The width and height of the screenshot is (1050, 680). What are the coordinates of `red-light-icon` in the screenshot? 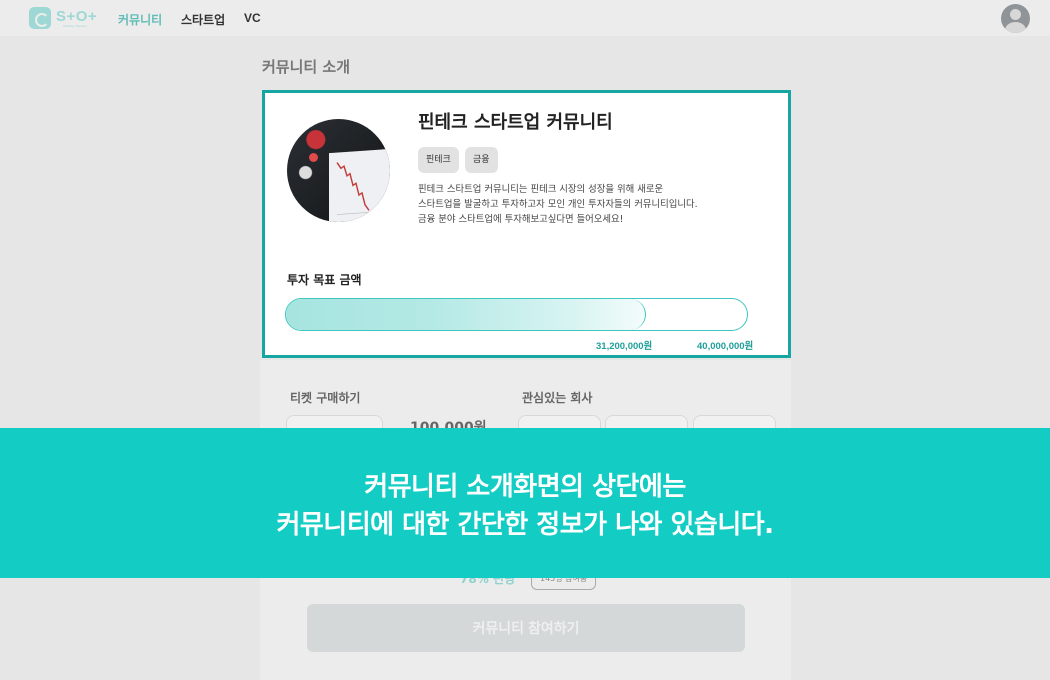 It's located at (313, 157).